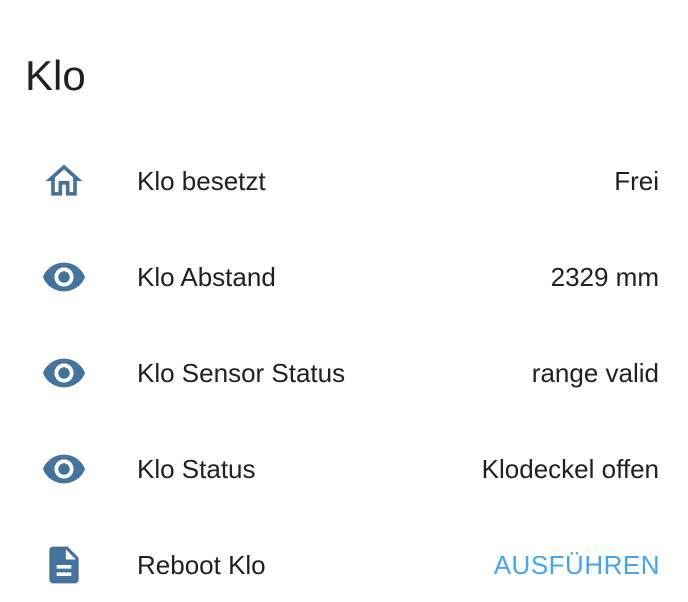  I want to click on entity-name: Klo besetzt, so click(201, 181).